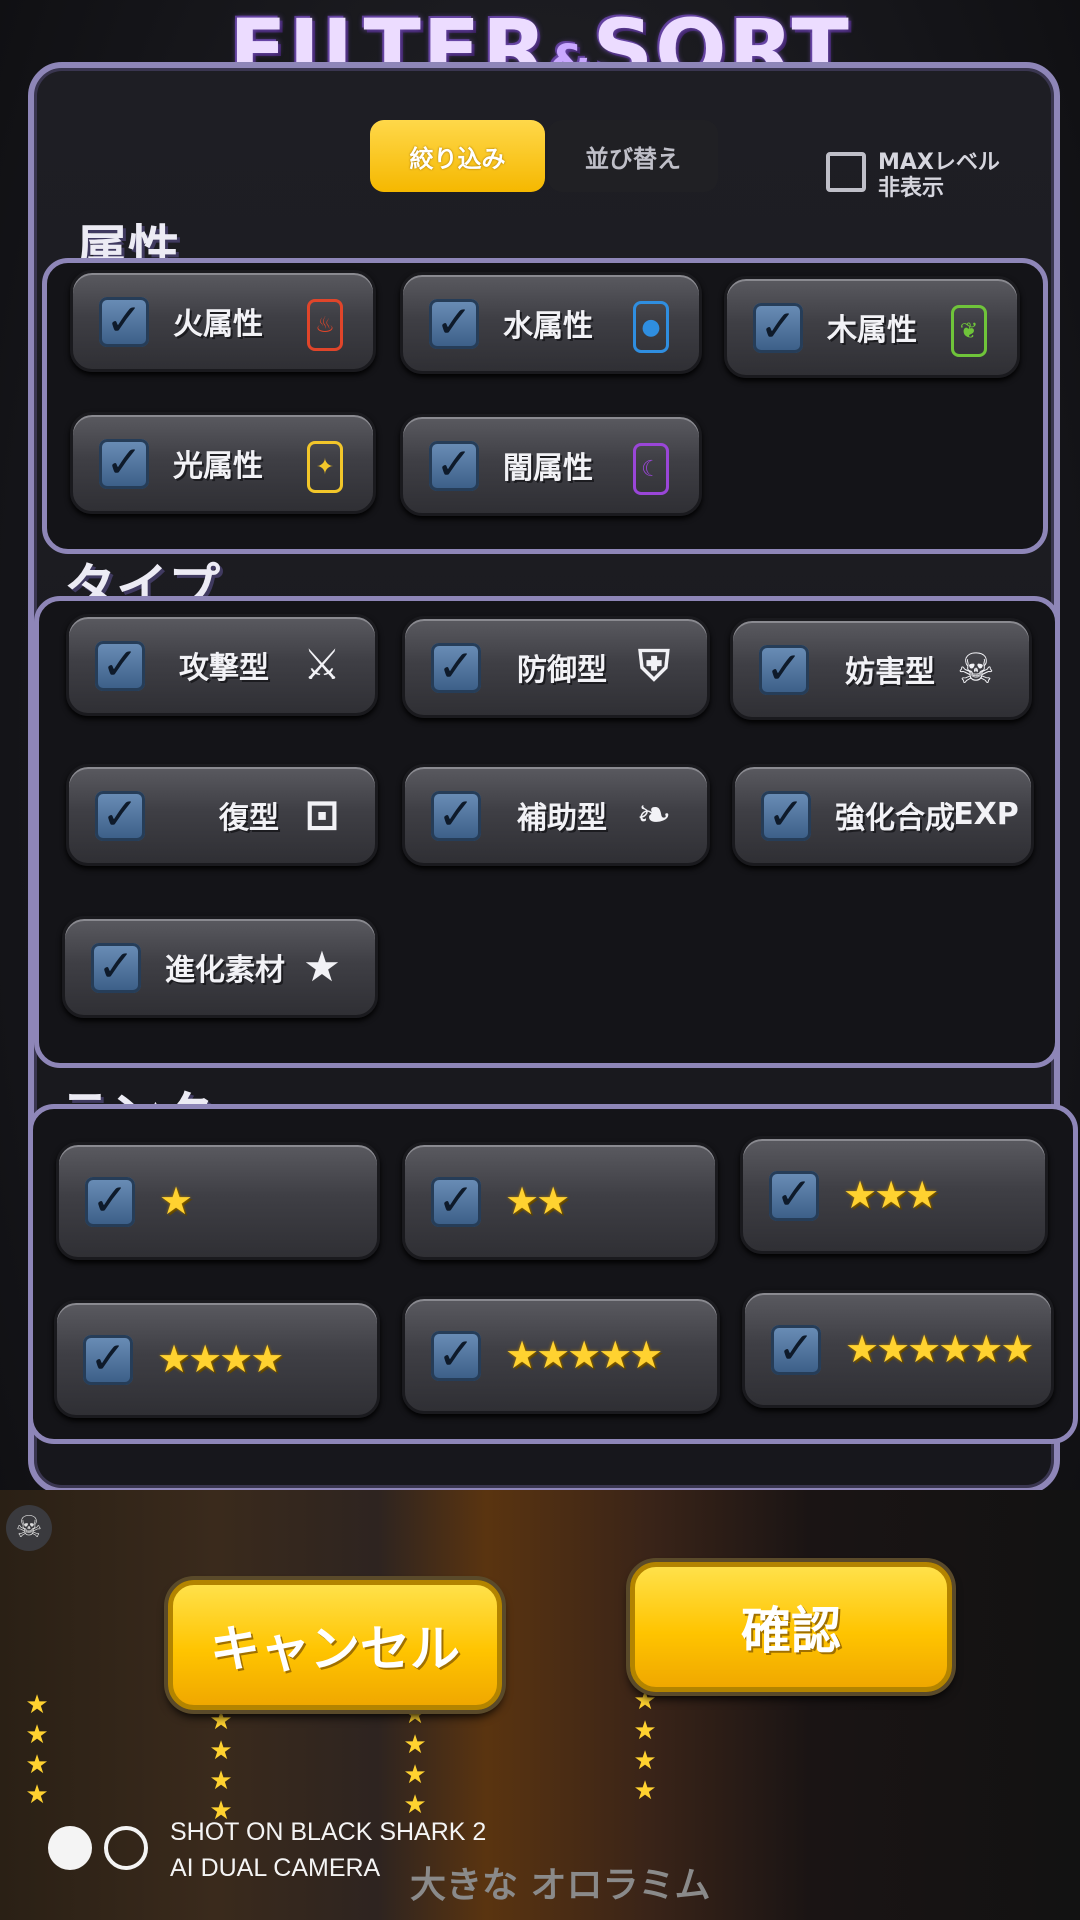  I want to click on watermark-line2: AI DUAL CAMERA, so click(275, 1868).